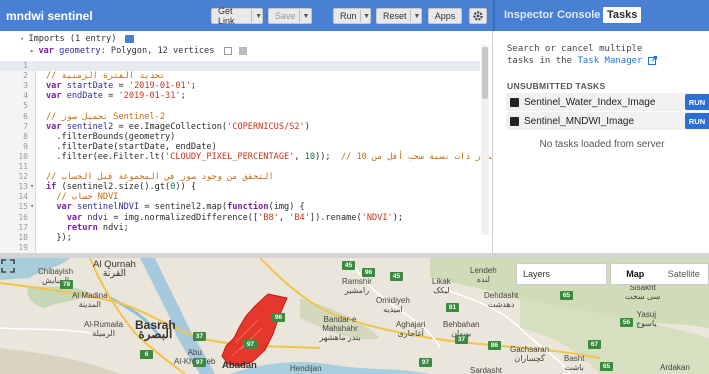 The height and width of the screenshot is (374, 709). I want to click on code-line: 14 // حساب NDVI, so click(240, 197).